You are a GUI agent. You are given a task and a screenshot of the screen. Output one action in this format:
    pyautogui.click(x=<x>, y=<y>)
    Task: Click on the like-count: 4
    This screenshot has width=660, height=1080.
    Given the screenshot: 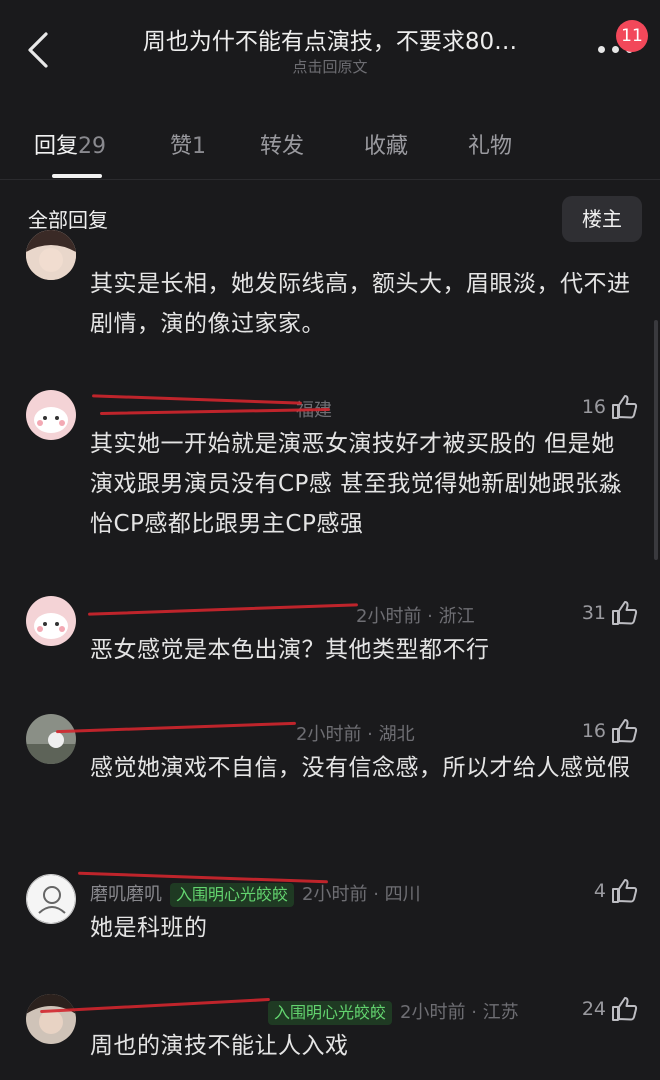 What is the action you would take?
    pyautogui.click(x=599, y=891)
    